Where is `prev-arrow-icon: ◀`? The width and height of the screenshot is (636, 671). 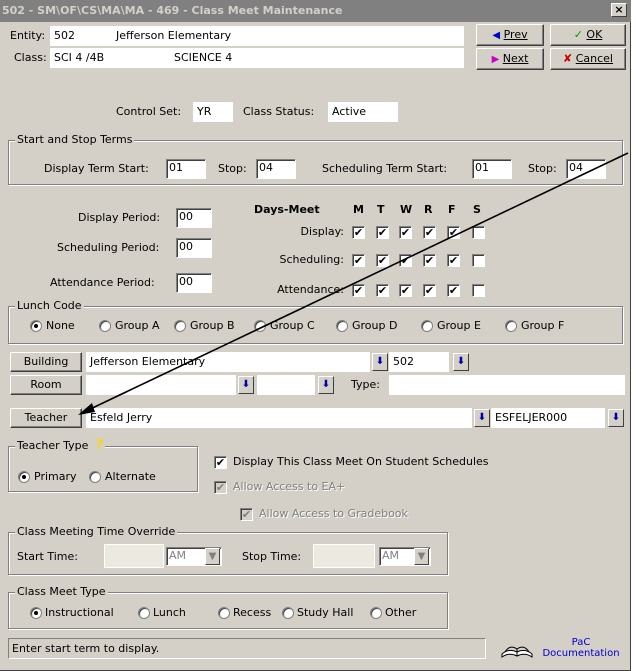 prev-arrow-icon: ◀ is located at coordinates (496, 35).